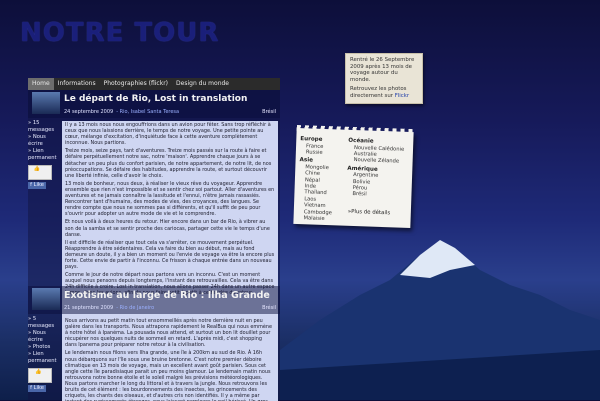  Describe the element at coordinates (369, 212) in the screenshot. I see `more-details-link: »Plus de détails` at that location.